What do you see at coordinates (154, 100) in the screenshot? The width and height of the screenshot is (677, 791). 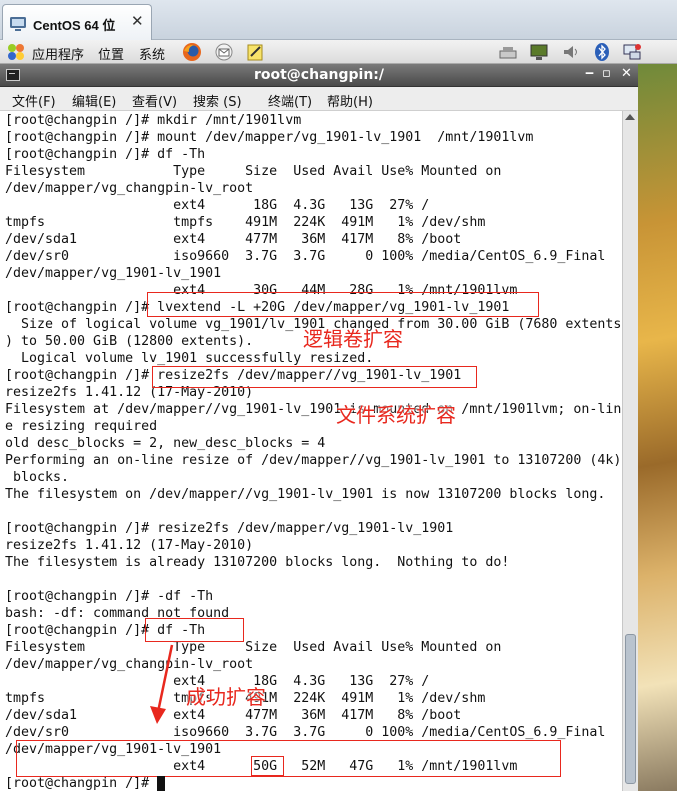 I see `menu-view: 查看(V)` at bounding box center [154, 100].